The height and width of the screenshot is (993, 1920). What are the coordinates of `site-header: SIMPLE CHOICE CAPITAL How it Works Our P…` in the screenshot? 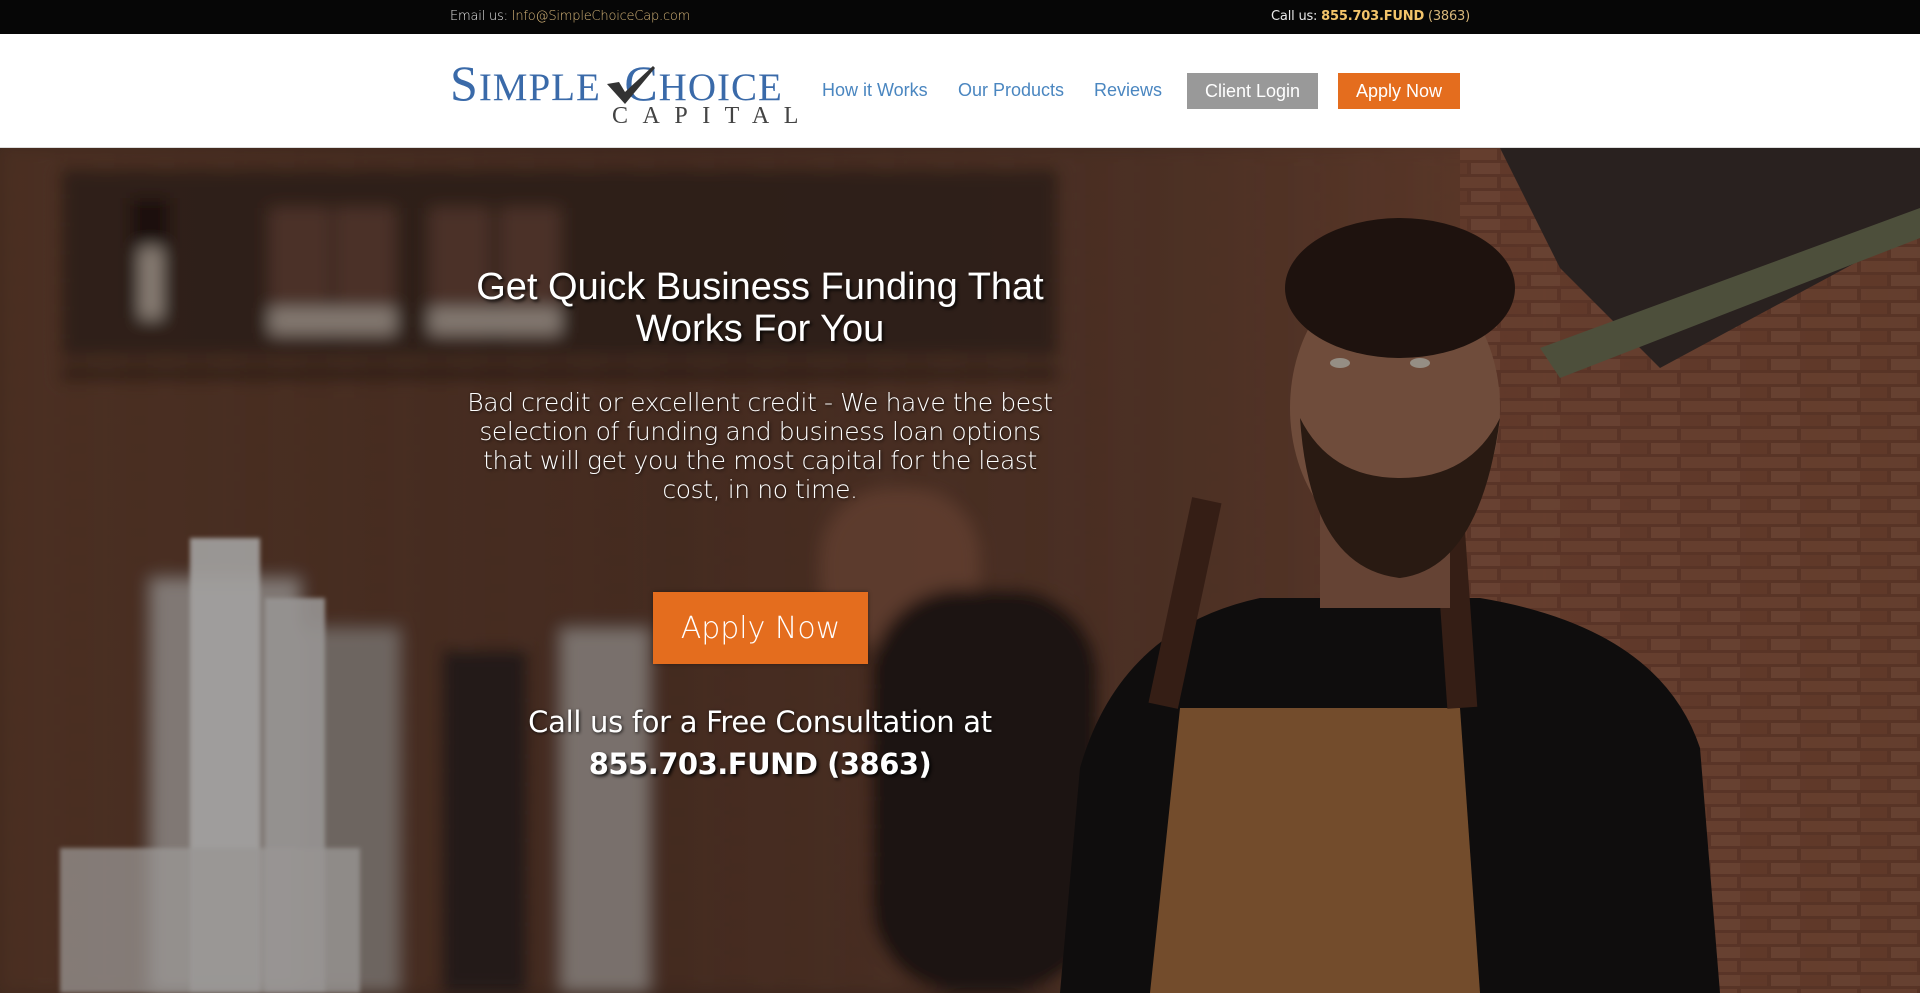 It's located at (960, 91).